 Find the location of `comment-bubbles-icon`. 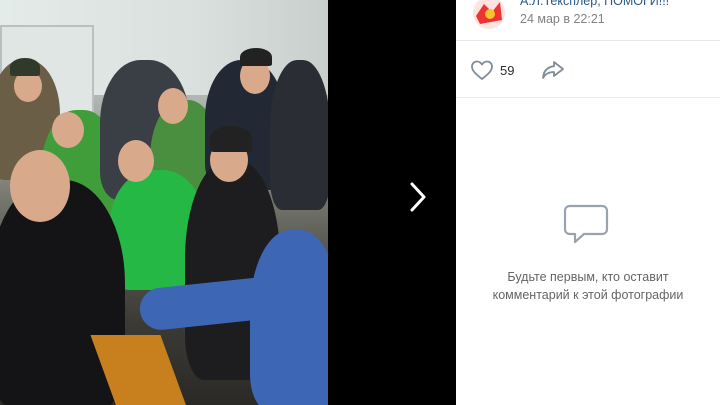

comment-bubbles-icon is located at coordinates (586, 224).